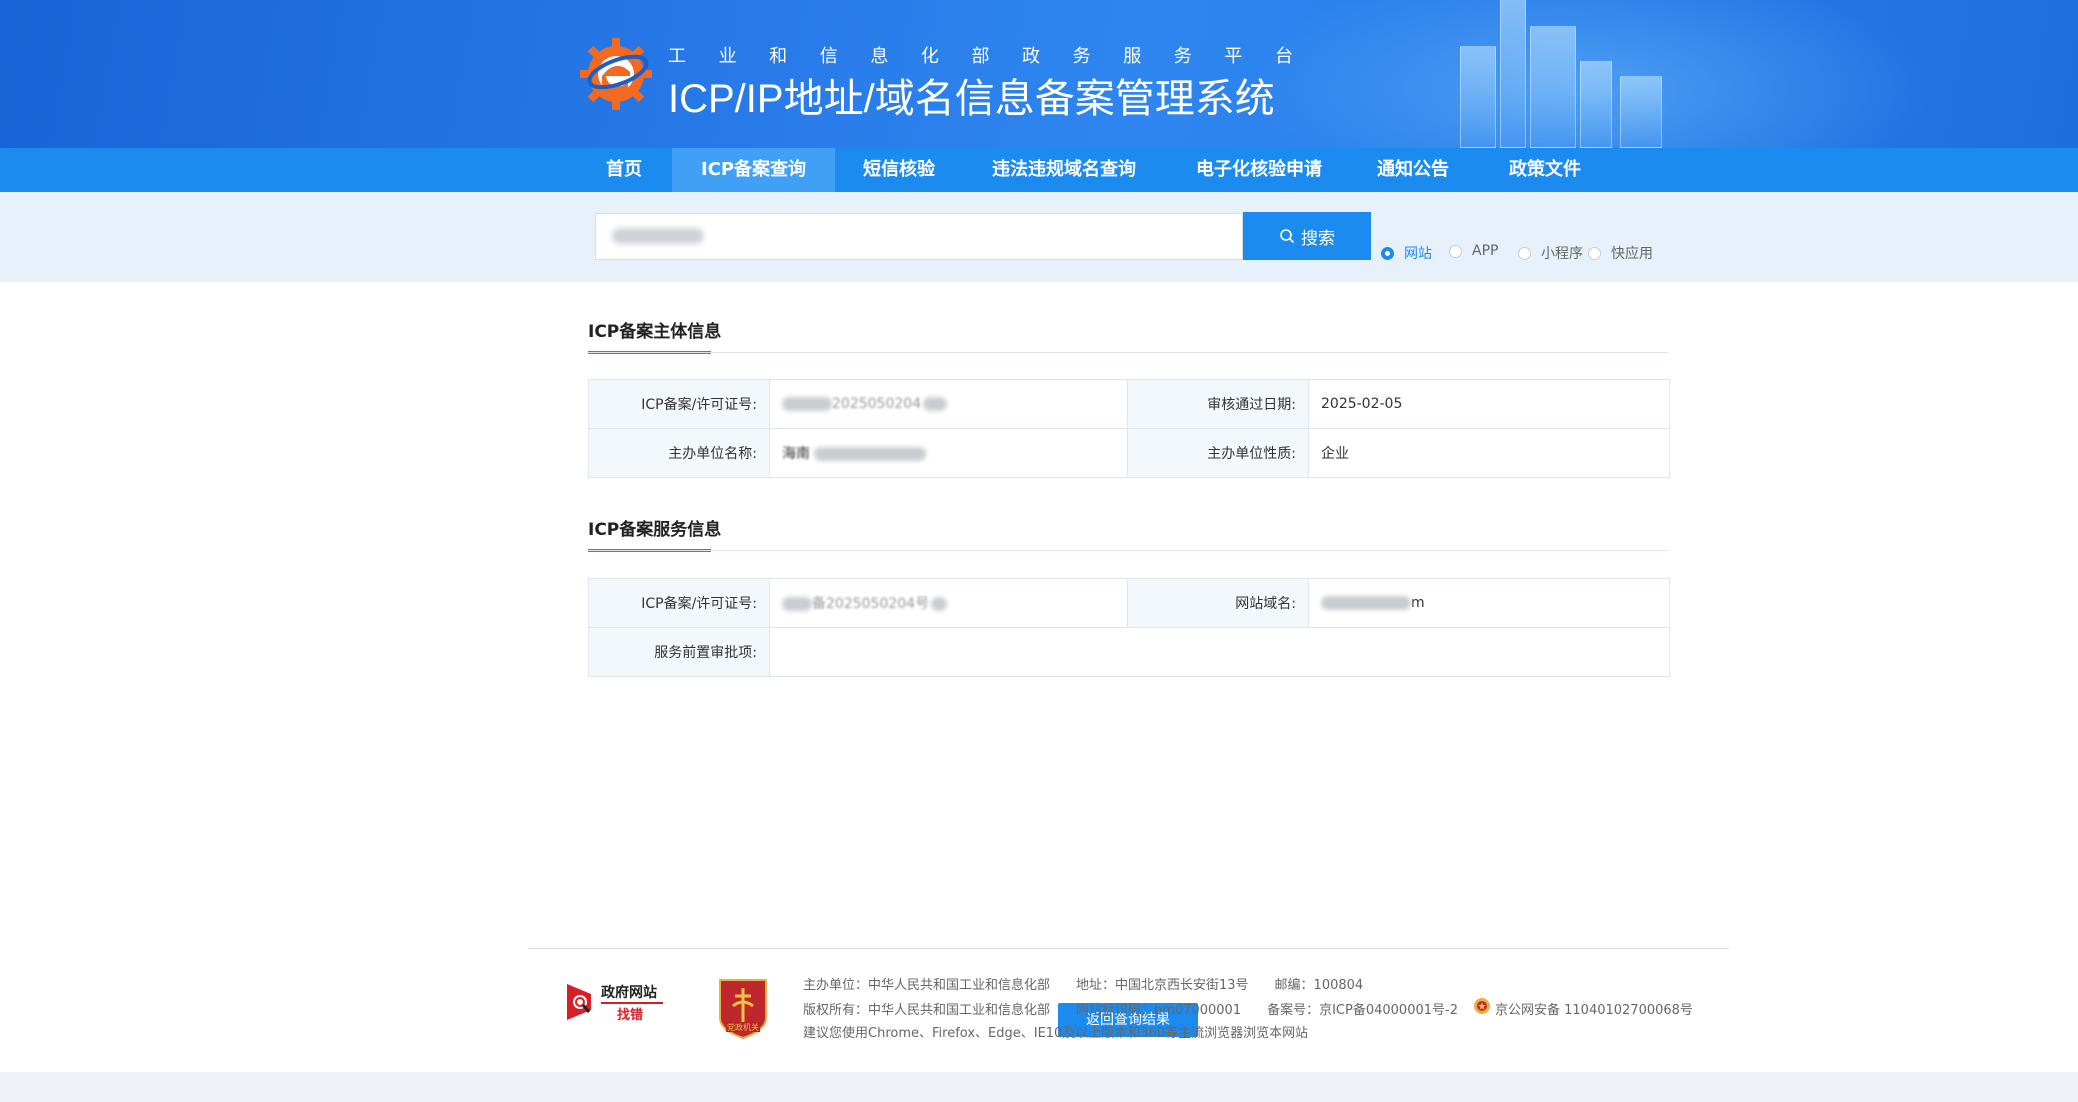  I want to click on page-bottom-bar, so click(1039, 1087).